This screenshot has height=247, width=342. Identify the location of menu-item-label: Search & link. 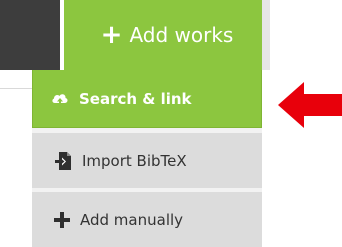
(135, 98).